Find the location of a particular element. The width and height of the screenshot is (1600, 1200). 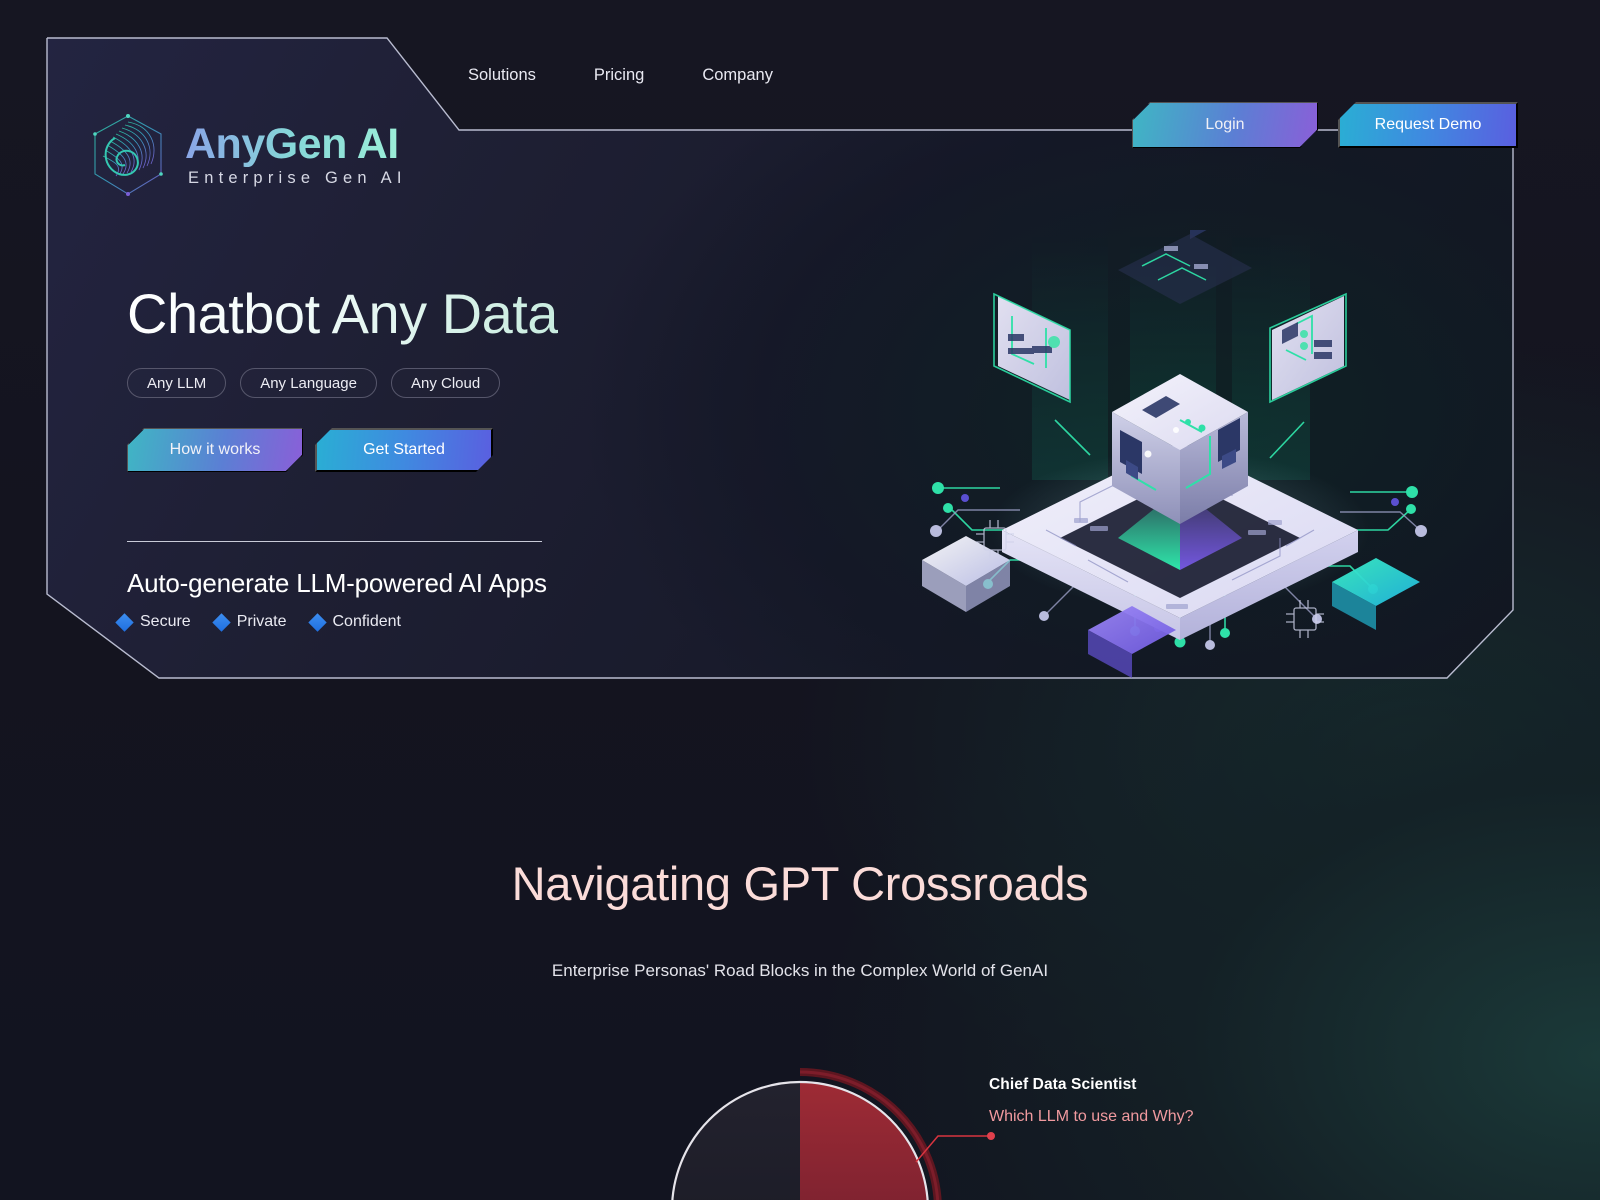

how-it-works-button: How it works is located at coordinates (215, 450).